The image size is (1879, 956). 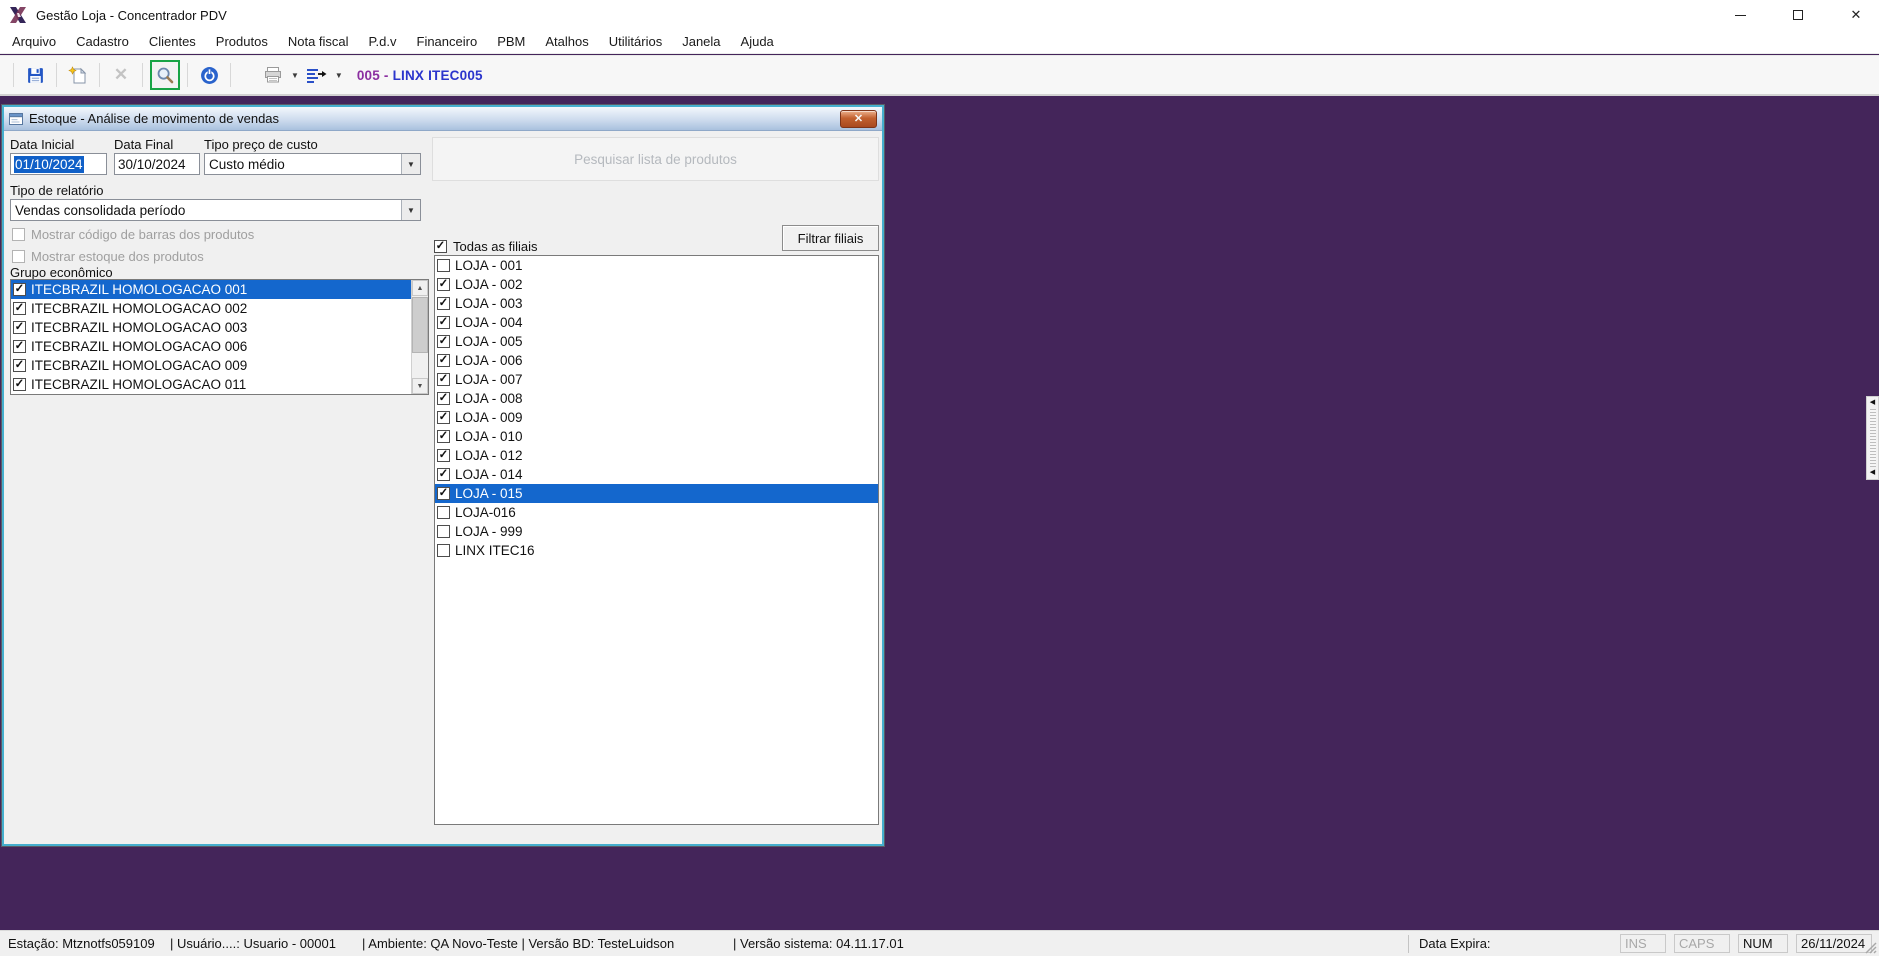 I want to click on list-item: ✓ LOJA - 014, so click(x=656, y=474).